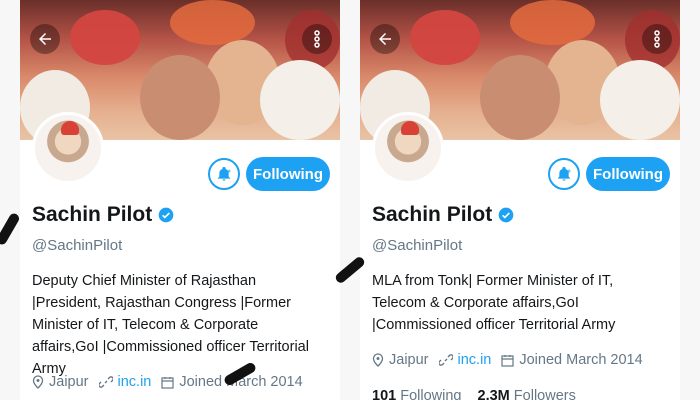 Image resolution: width=700 pixels, height=400 pixels. I want to click on followers-count: 2.3M, so click(494, 394).